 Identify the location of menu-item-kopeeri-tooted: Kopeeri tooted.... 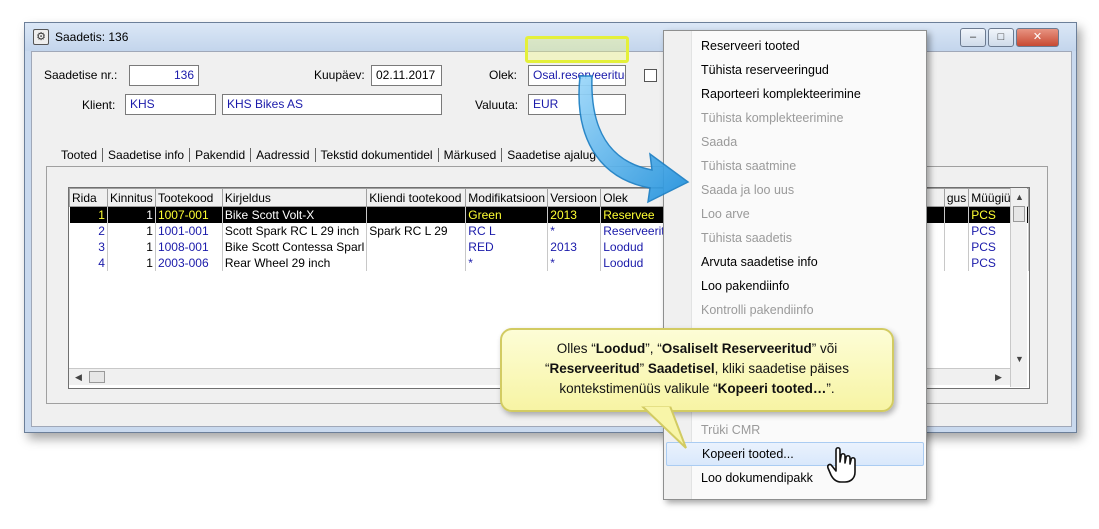
(795, 454).